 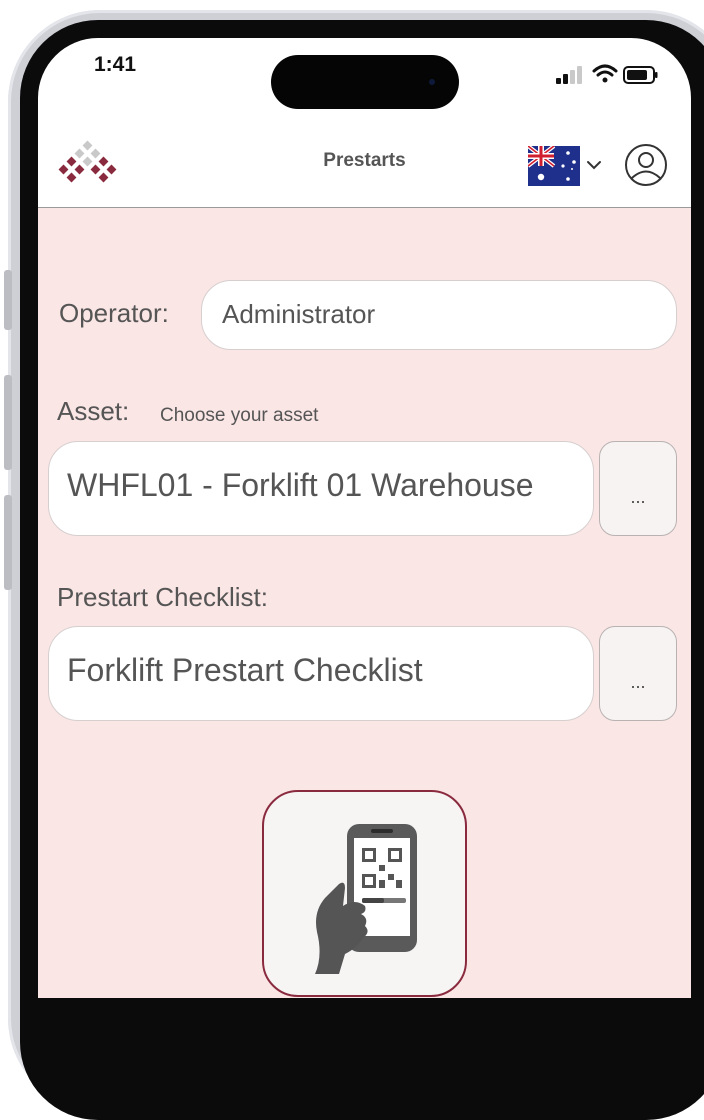 What do you see at coordinates (569, 75) in the screenshot?
I see `signal-icon` at bounding box center [569, 75].